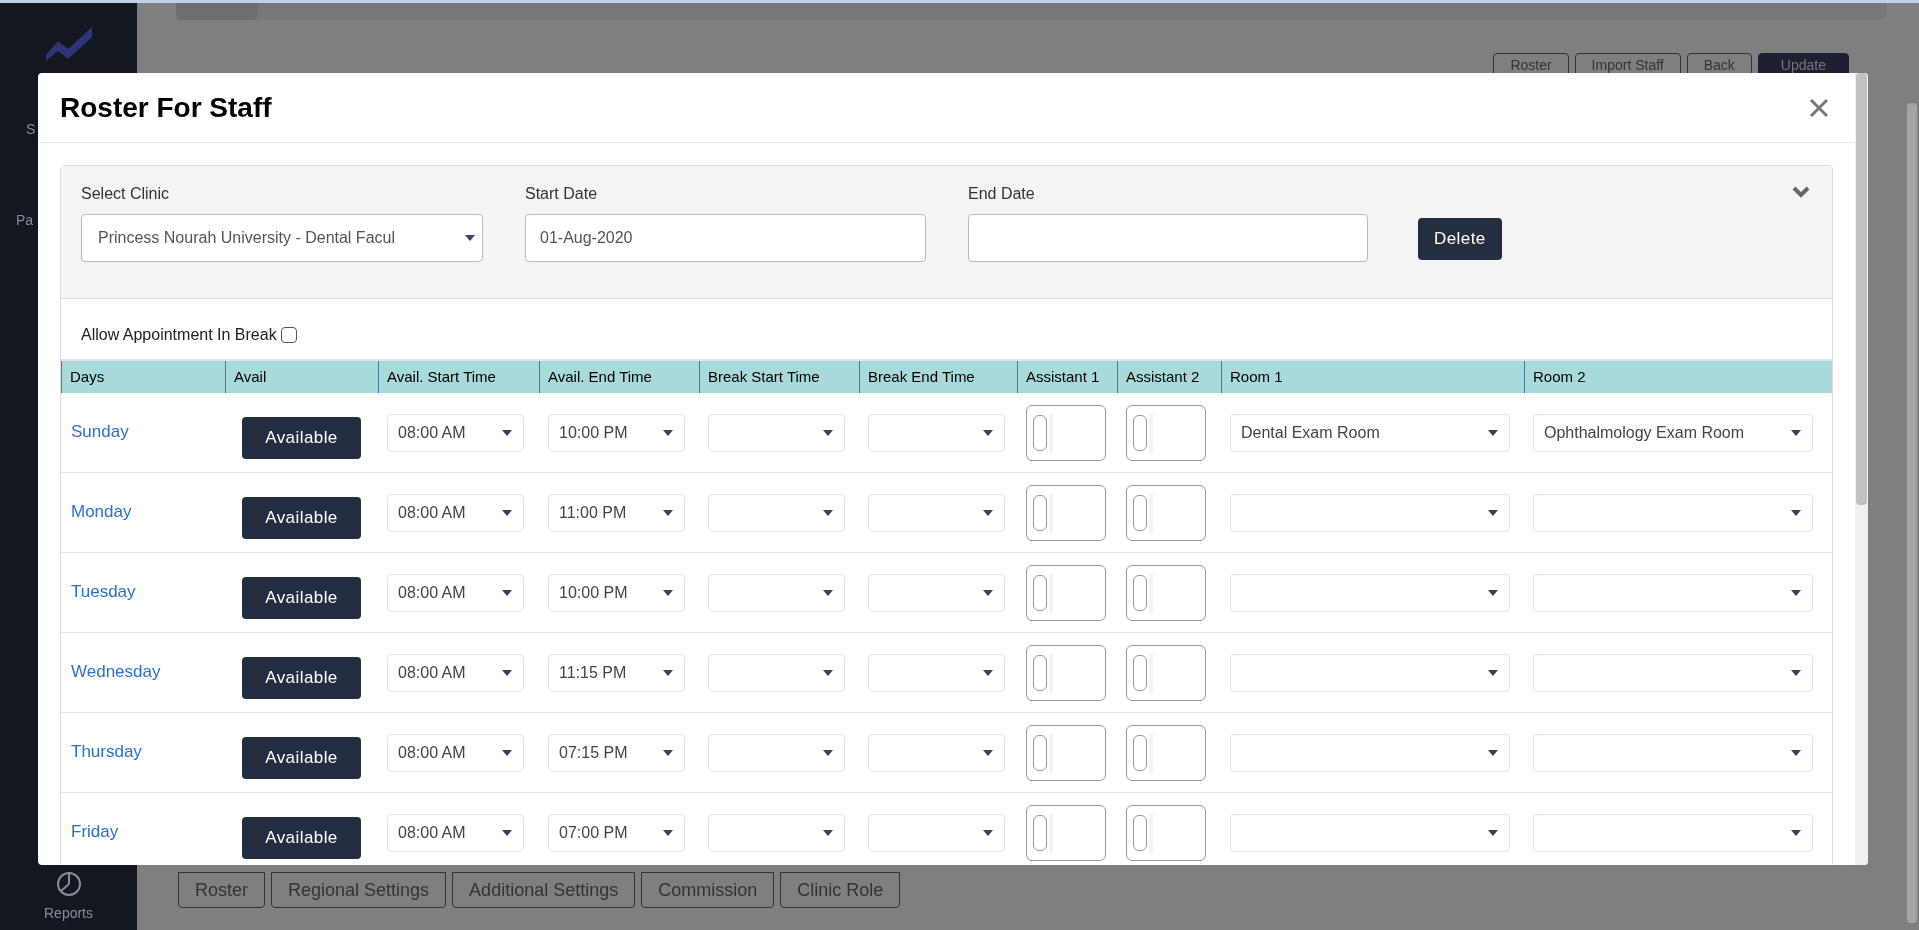 The width and height of the screenshot is (1919, 930). I want to click on column-header: Assistant 2, so click(1169, 377).